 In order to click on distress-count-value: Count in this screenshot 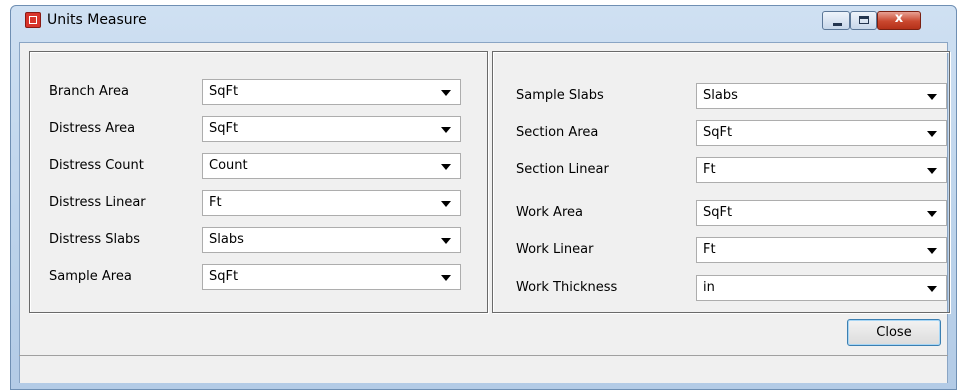, I will do `click(228, 165)`.